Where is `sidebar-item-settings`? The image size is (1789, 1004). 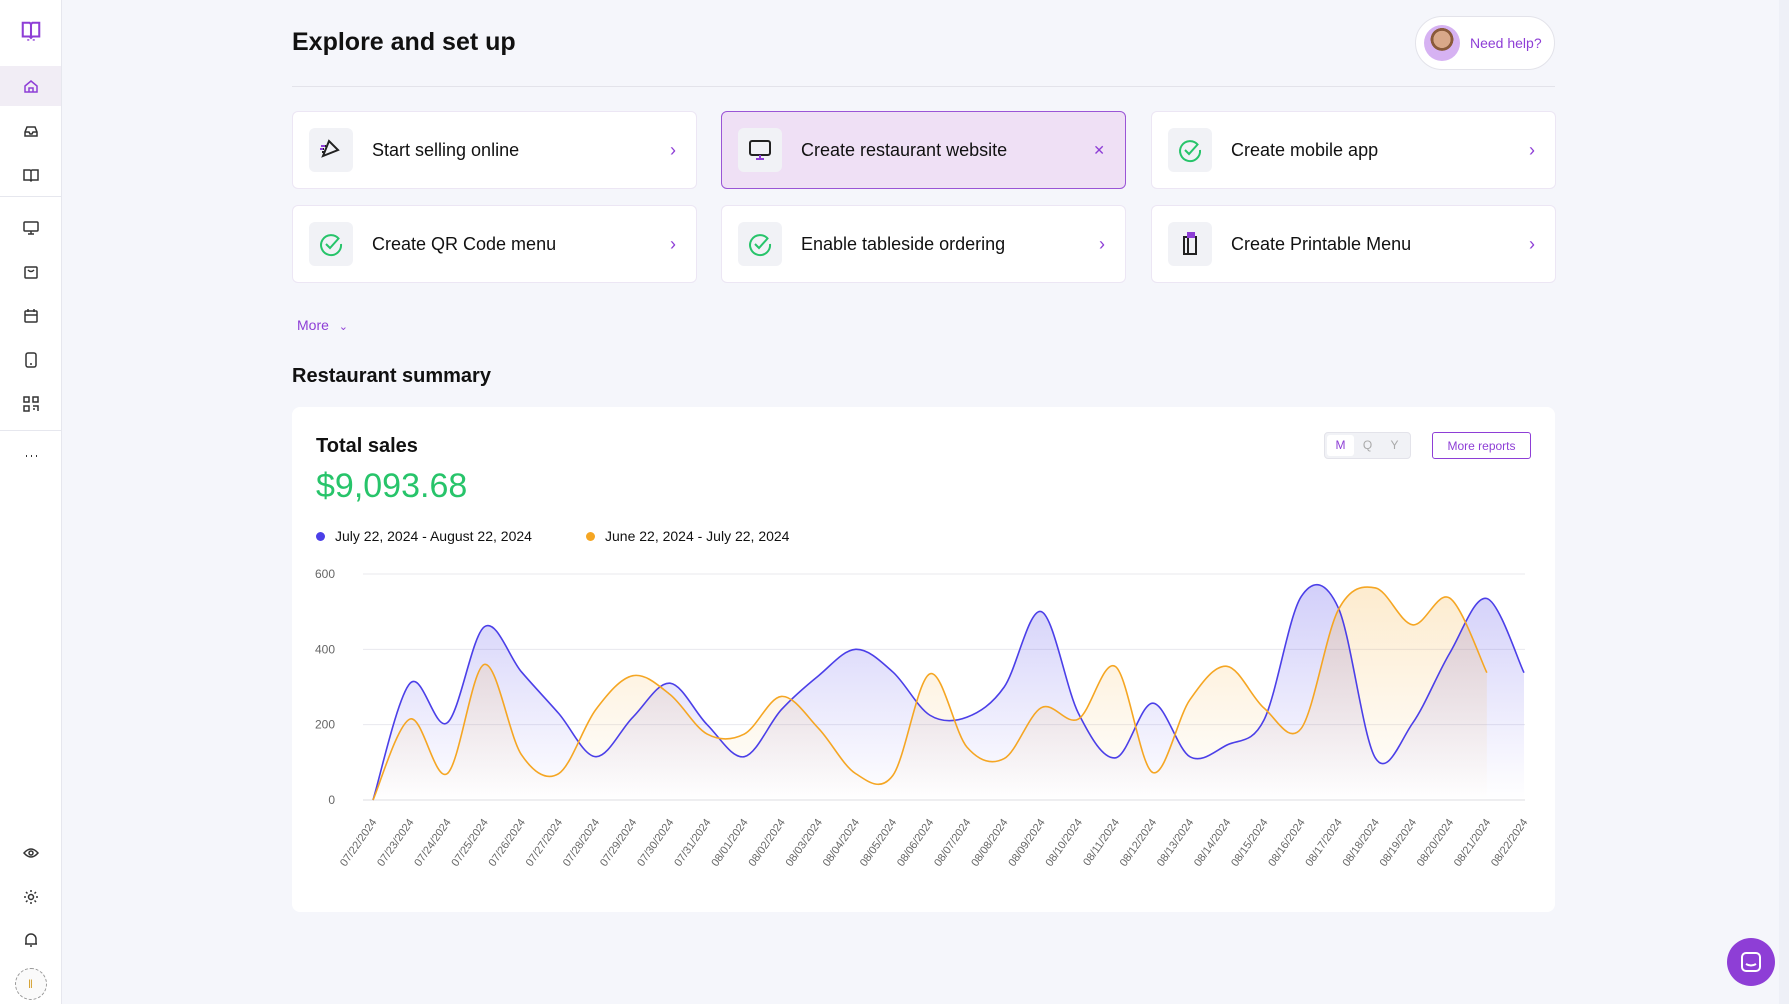 sidebar-item-settings is located at coordinates (30, 897).